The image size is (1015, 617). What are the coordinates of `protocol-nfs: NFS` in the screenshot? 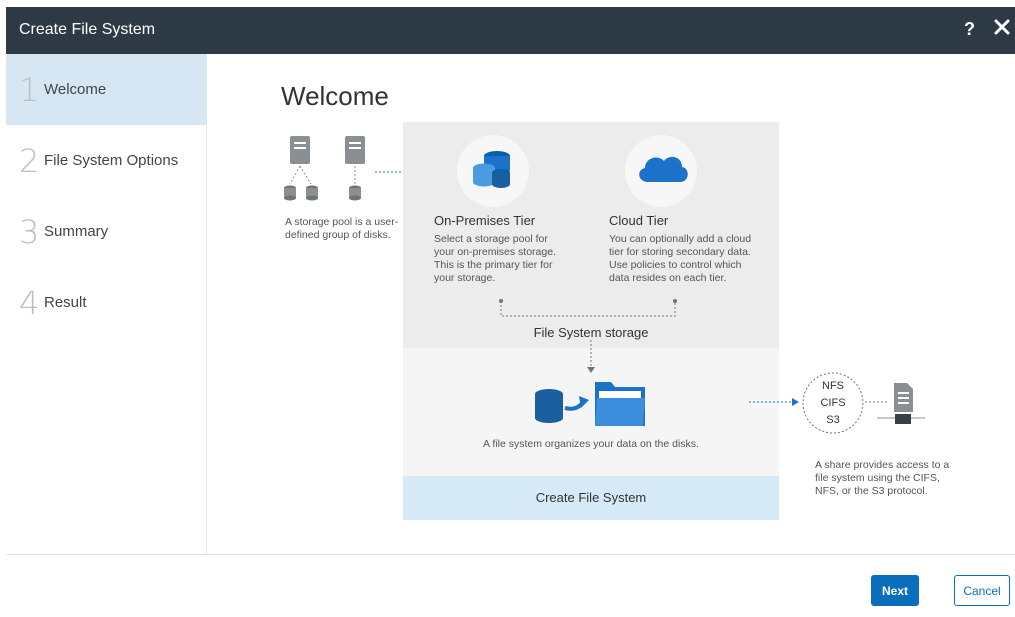 It's located at (833, 386).